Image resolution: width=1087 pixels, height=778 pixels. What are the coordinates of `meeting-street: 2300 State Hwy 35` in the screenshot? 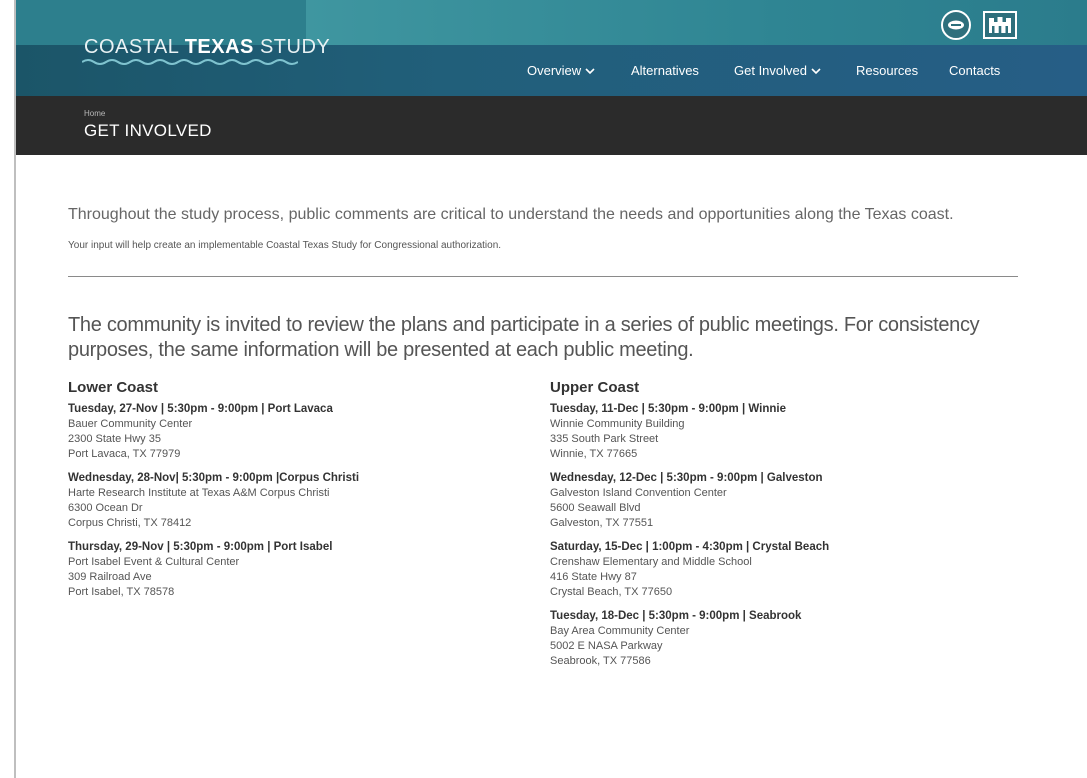 It's located at (114, 439).